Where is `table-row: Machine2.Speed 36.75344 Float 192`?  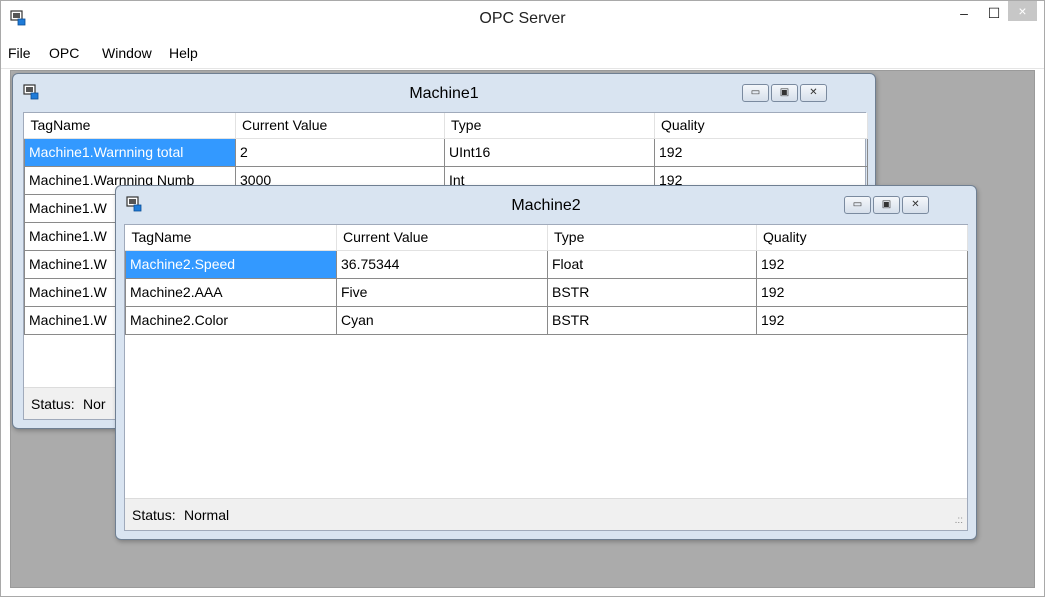 table-row: Machine2.Speed 36.75344 Float 192 is located at coordinates (546, 264).